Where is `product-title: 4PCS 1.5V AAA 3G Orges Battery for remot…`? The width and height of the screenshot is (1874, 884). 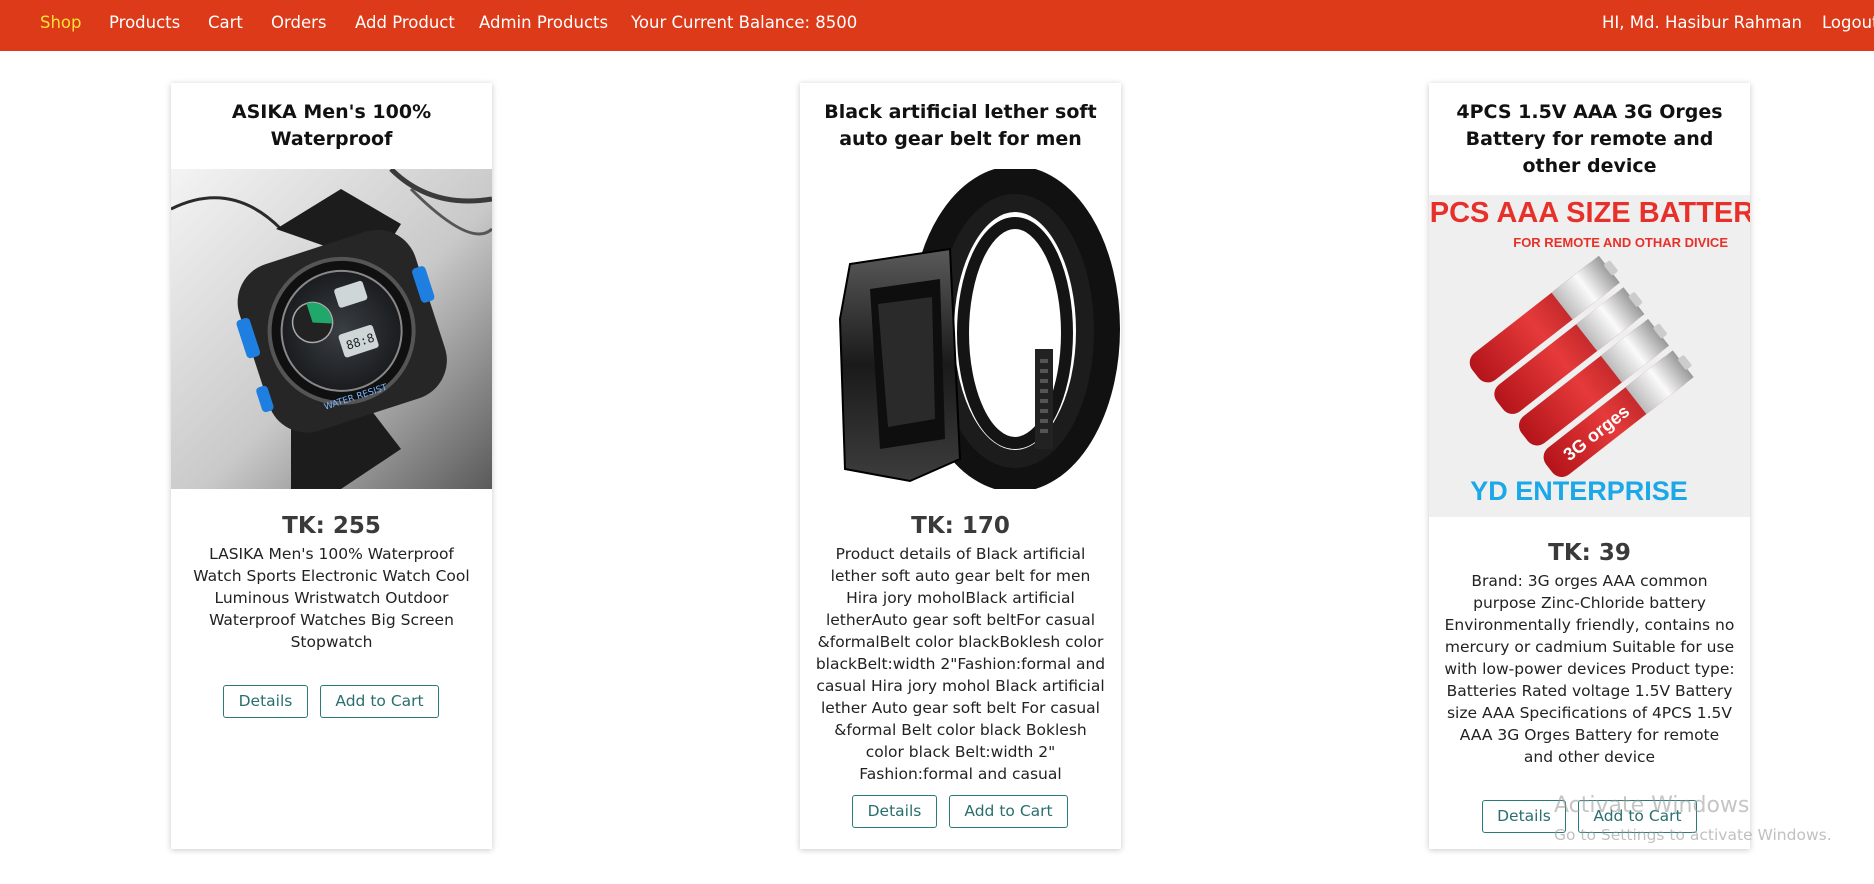
product-title: 4PCS 1.5V AAA 3G Orges Battery for remot… is located at coordinates (1589, 139).